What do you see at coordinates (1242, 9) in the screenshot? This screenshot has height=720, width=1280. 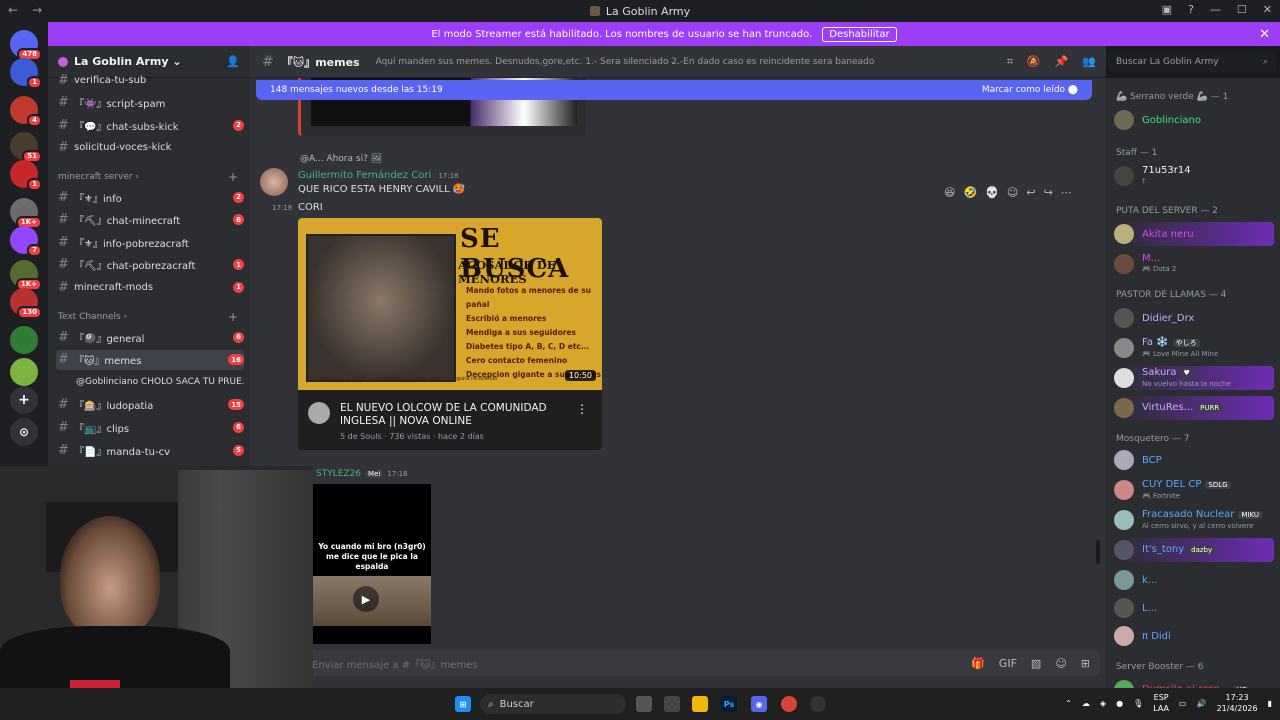 I see `maximize-icon: ☐` at bounding box center [1242, 9].